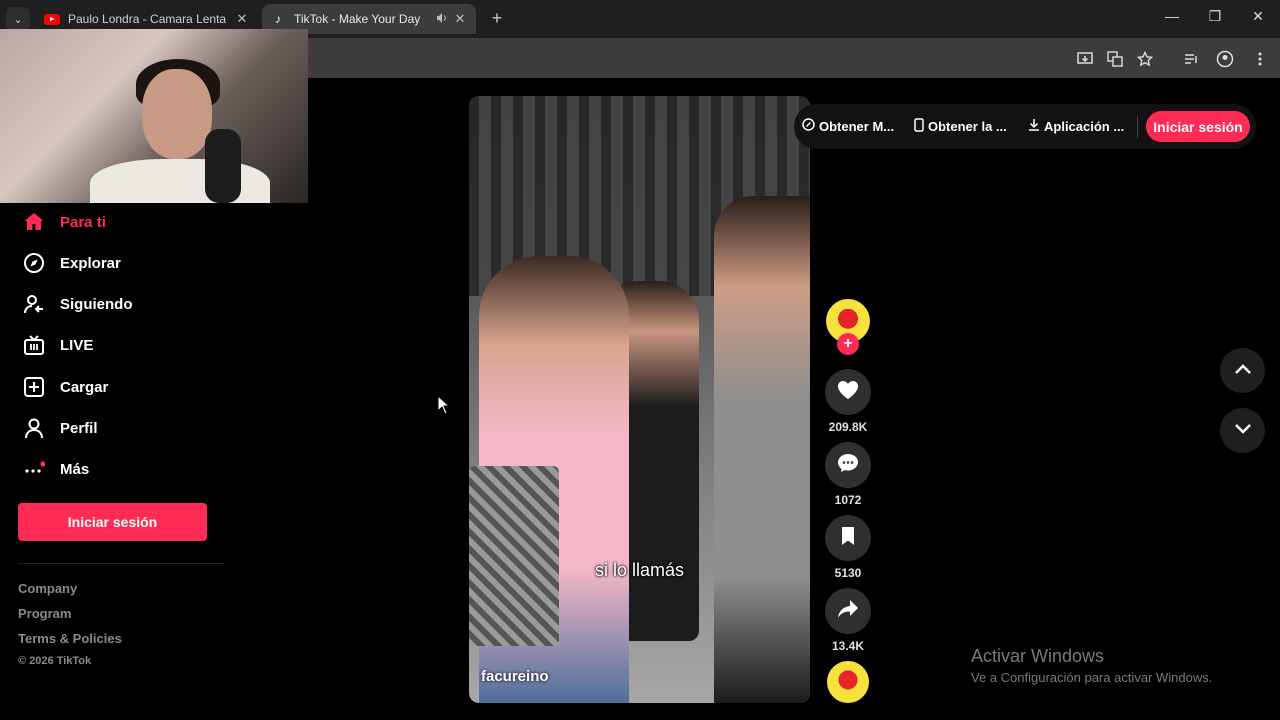 The width and height of the screenshot is (1280, 720). I want to click on close-window-button: ✕, so click(1258, 16).